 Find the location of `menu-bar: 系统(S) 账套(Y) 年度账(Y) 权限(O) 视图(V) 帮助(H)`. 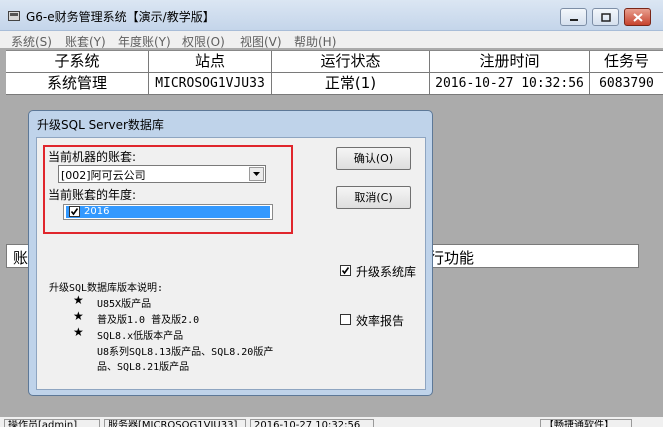

menu-bar: 系统(S) 账套(Y) 年度账(Y) 权限(O) 视图(V) 帮助(H) is located at coordinates (331, 40).